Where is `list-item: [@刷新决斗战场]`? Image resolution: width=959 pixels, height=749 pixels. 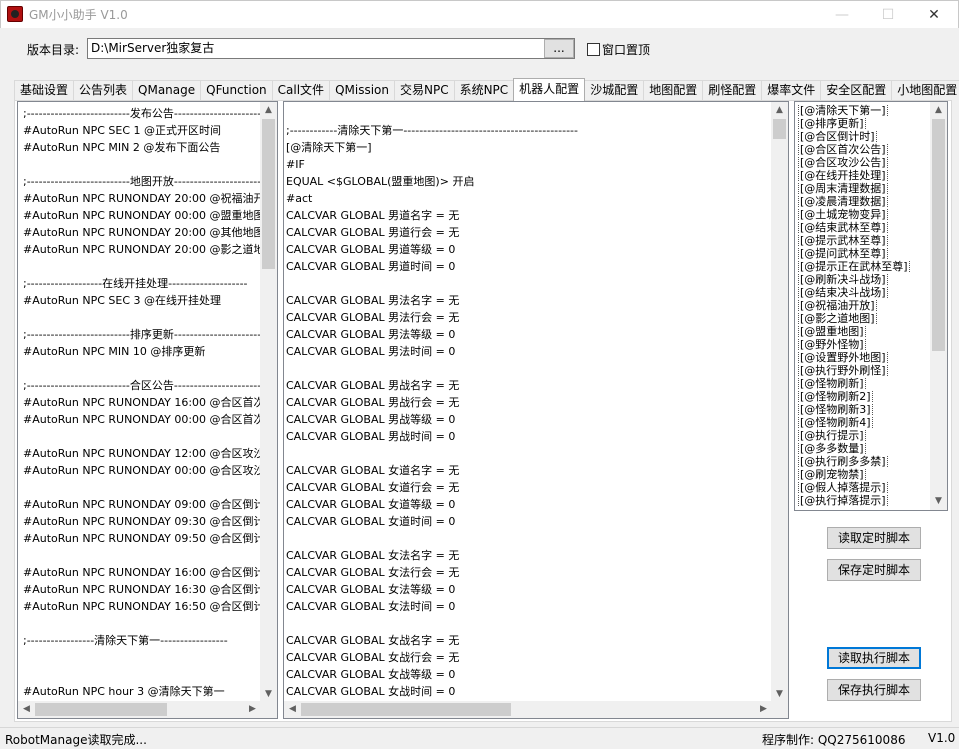
list-item: [@刷新决斗战场] is located at coordinates (864, 279).